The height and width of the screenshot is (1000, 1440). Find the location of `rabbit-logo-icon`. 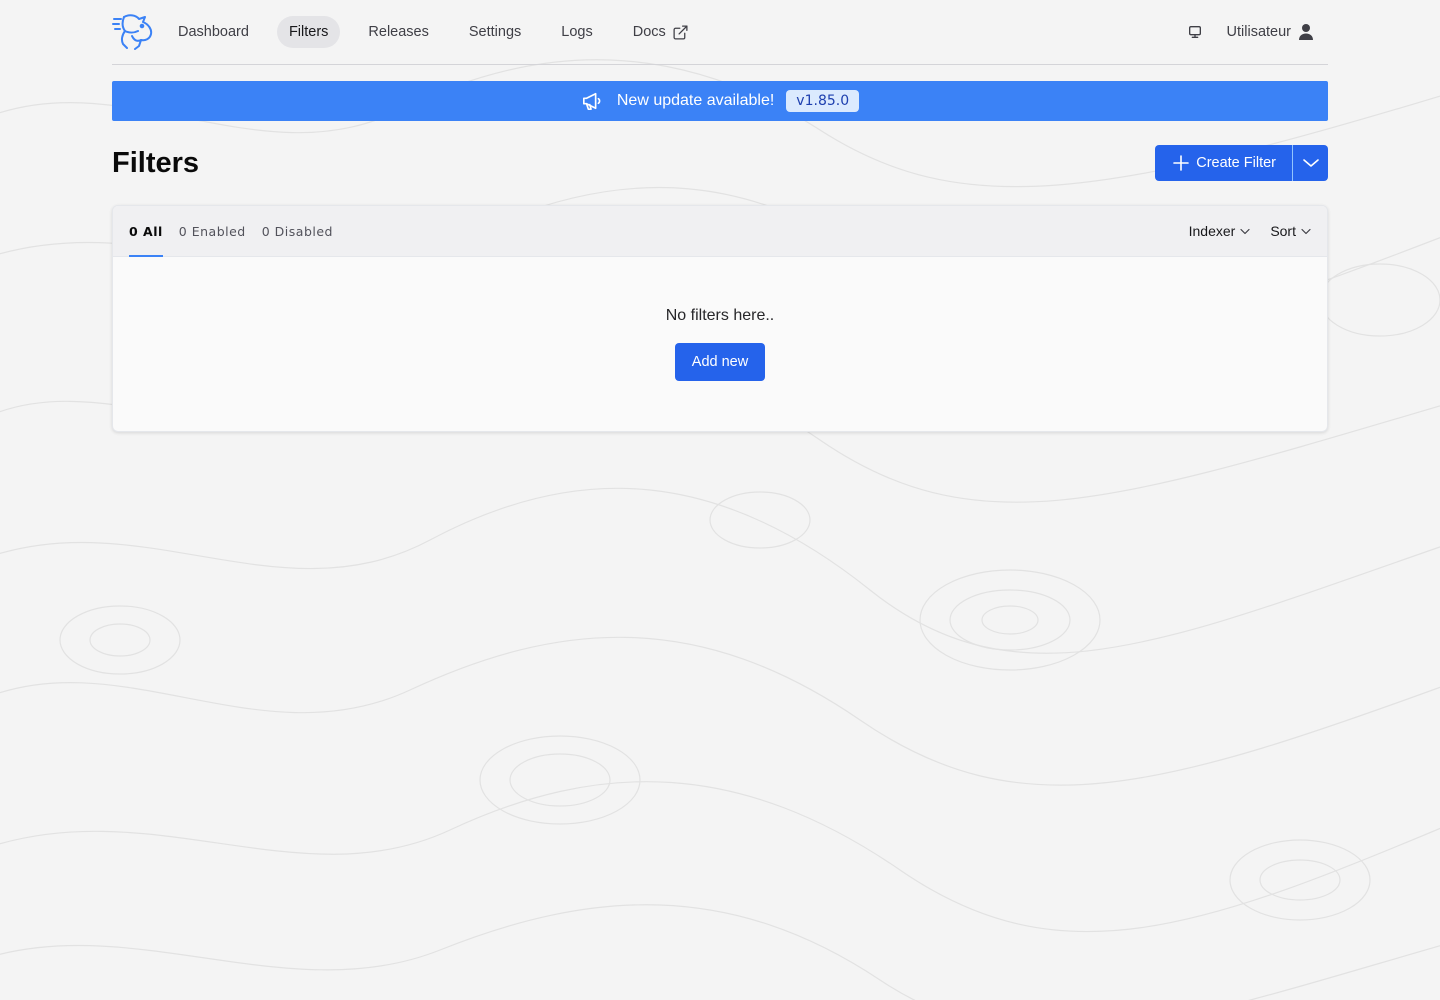

rabbit-logo-icon is located at coordinates (133, 32).